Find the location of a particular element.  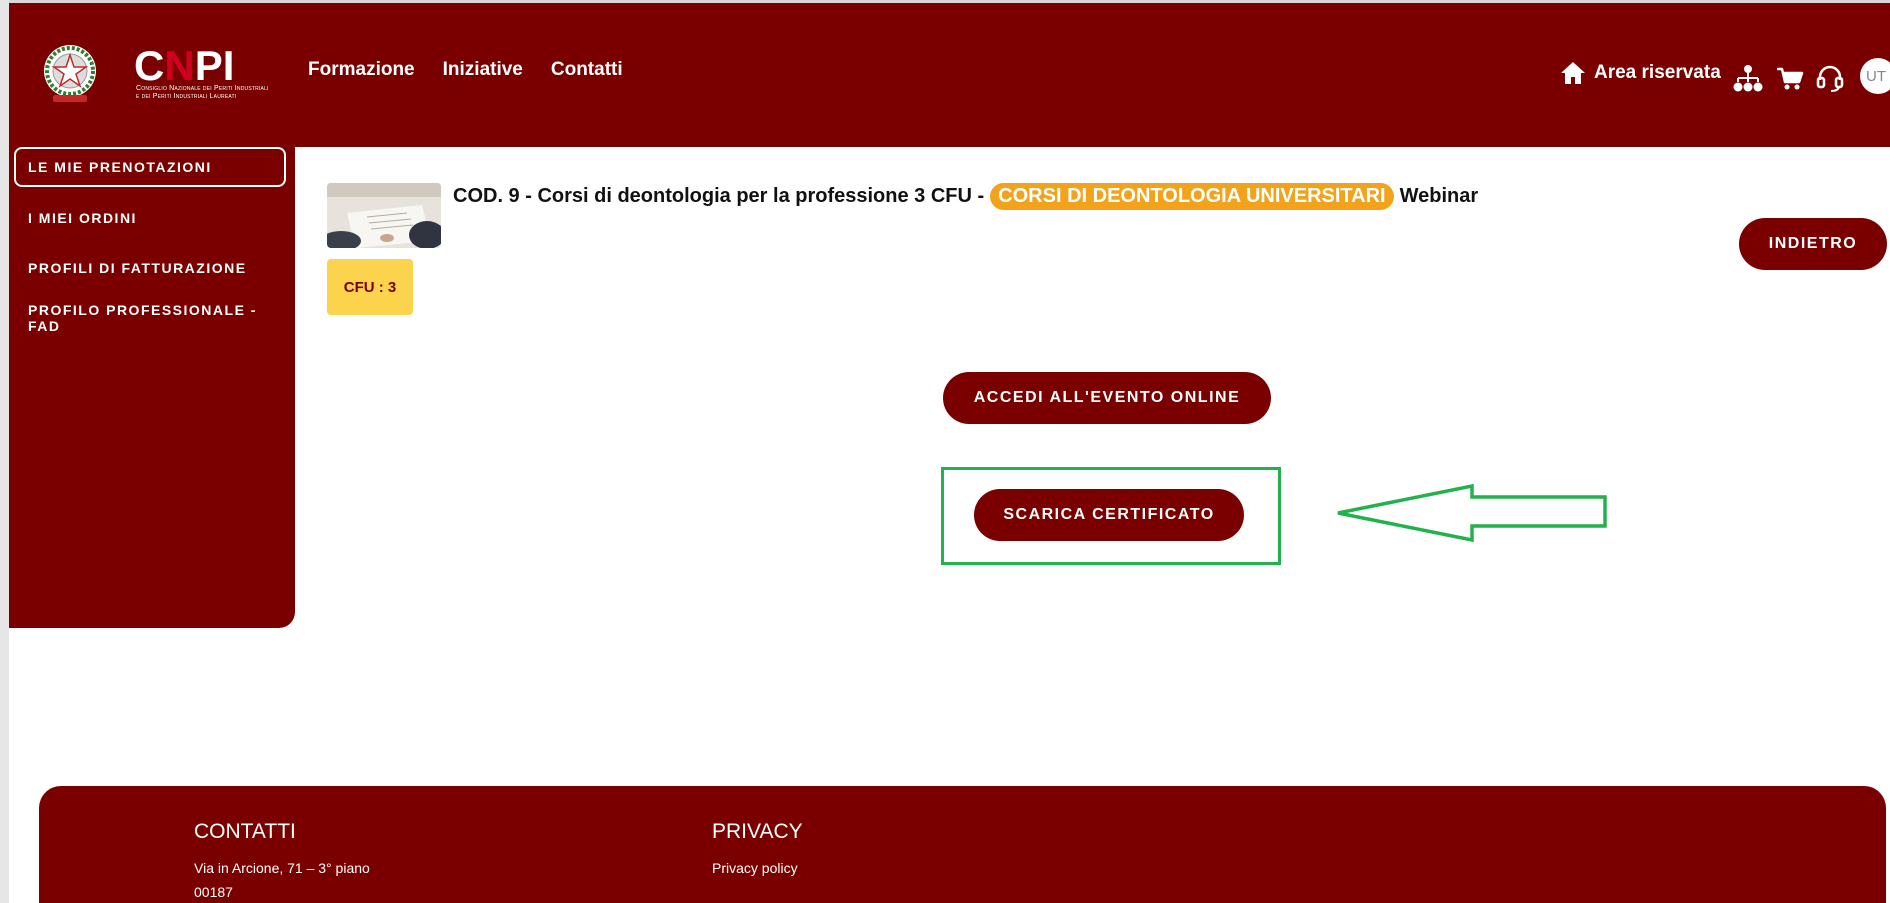

footer-privacy-title: PRIVACY is located at coordinates (757, 831).